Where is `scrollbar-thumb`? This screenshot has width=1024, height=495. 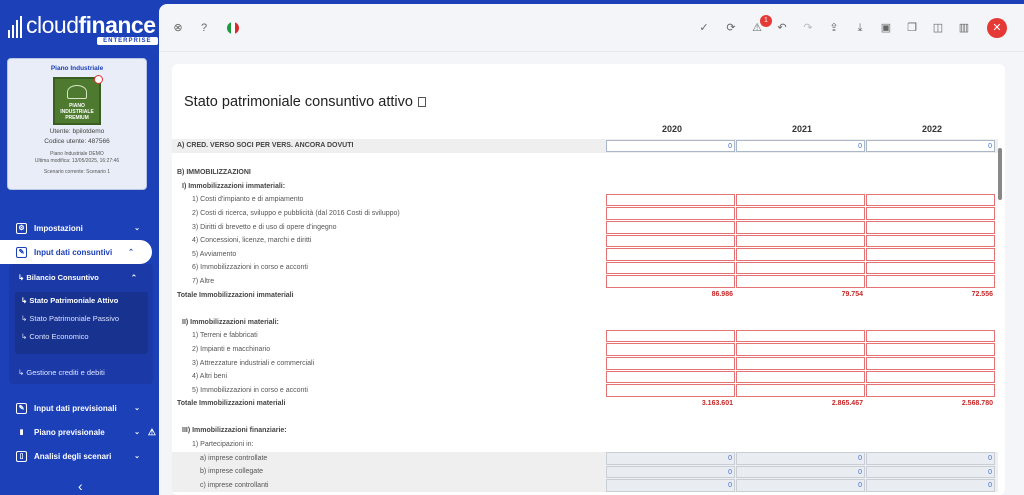 scrollbar-thumb is located at coordinates (1000, 174).